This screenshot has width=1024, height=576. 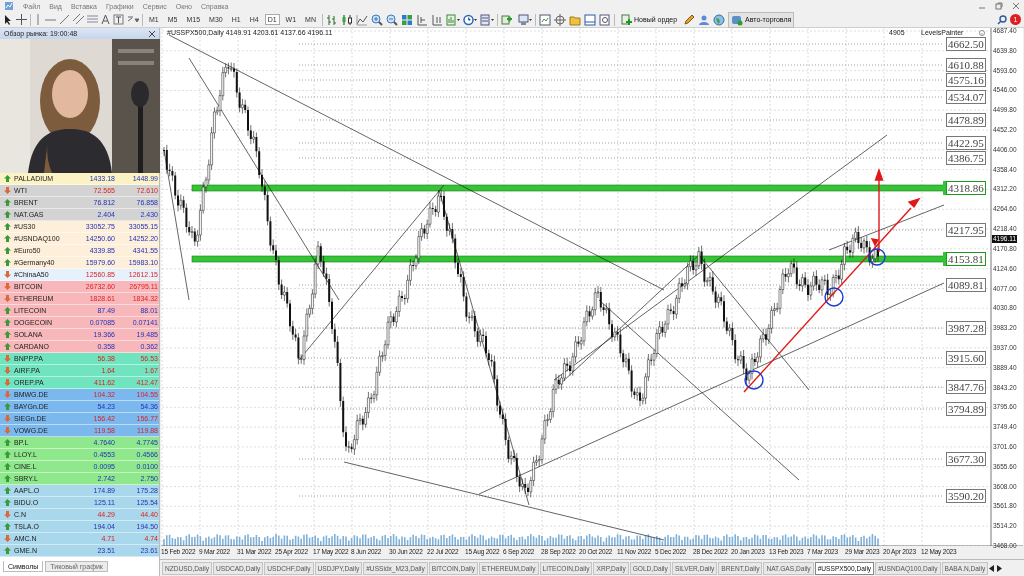 What do you see at coordinates (966, 328) in the screenshot?
I see `level-label: 3987.28` at bounding box center [966, 328].